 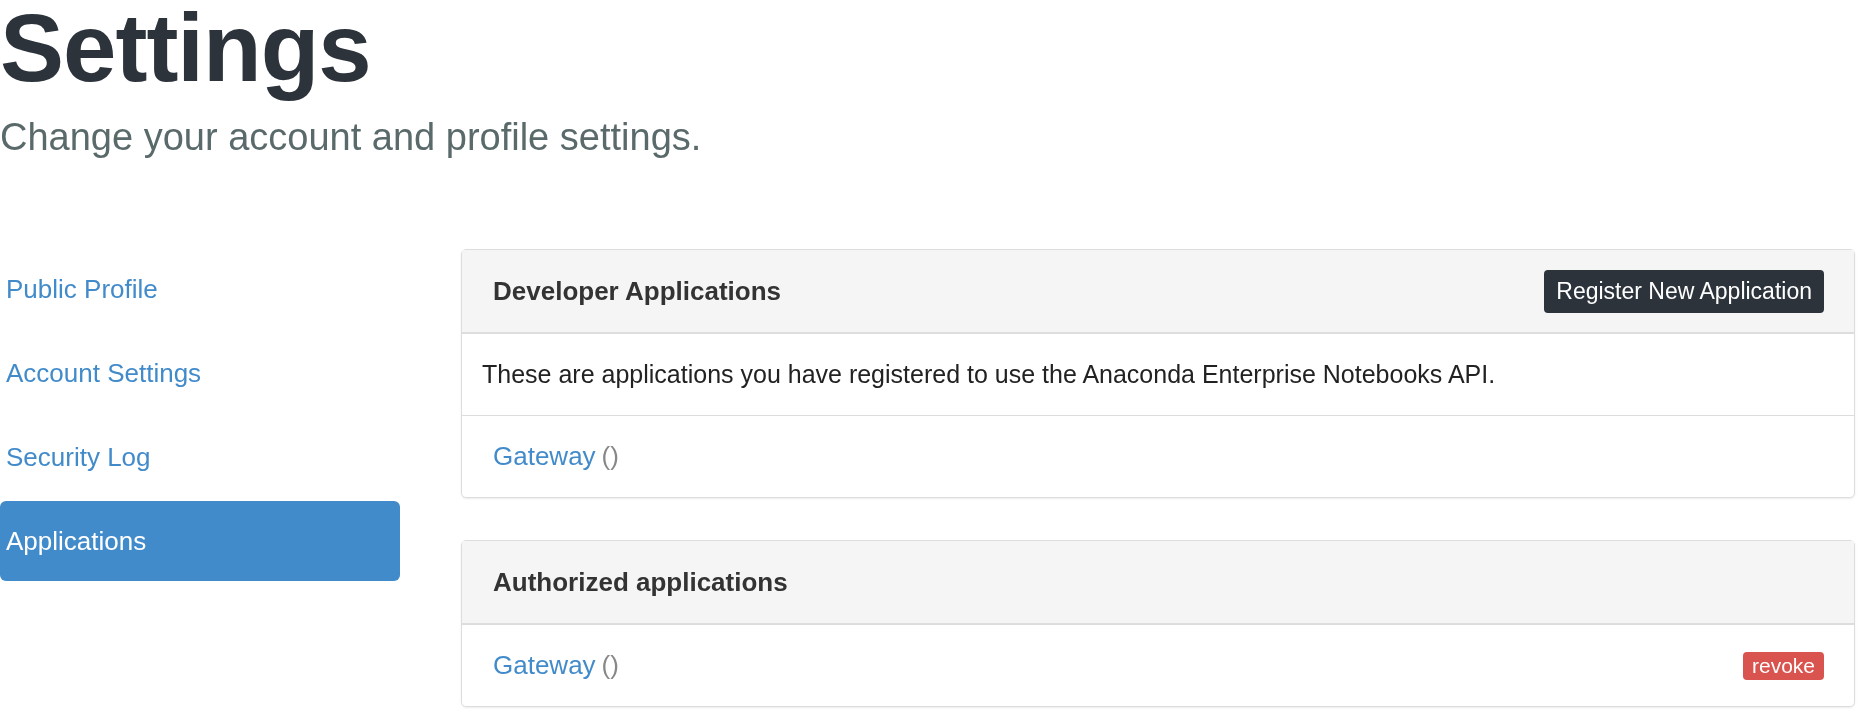 What do you see at coordinates (1783, 665) in the screenshot?
I see `revoke-button: revoke` at bounding box center [1783, 665].